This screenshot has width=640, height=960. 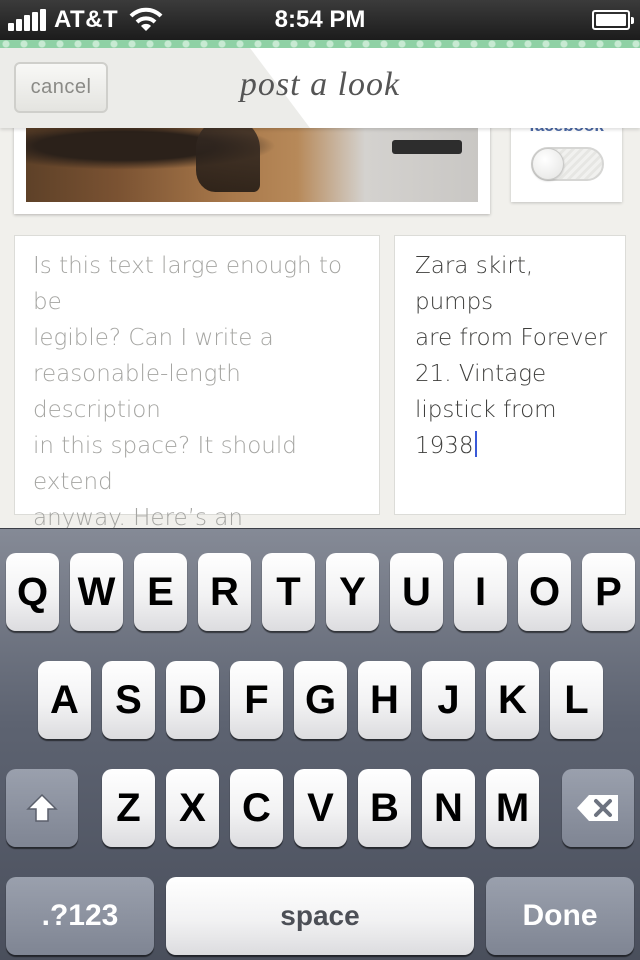 What do you see at coordinates (448, 700) in the screenshot?
I see `key-j: J` at bounding box center [448, 700].